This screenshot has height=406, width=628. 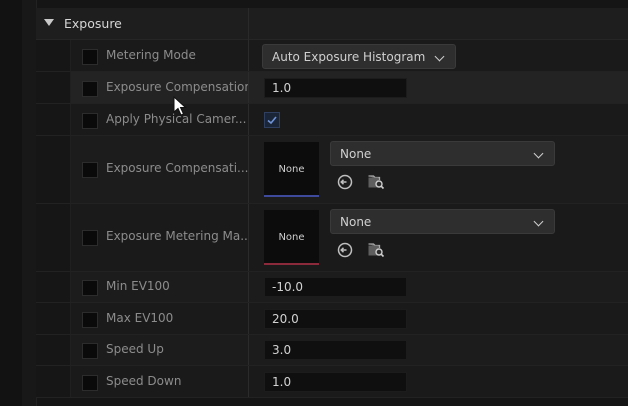 I want to click on apply-physical-camera-checkbox, so click(x=272, y=120).